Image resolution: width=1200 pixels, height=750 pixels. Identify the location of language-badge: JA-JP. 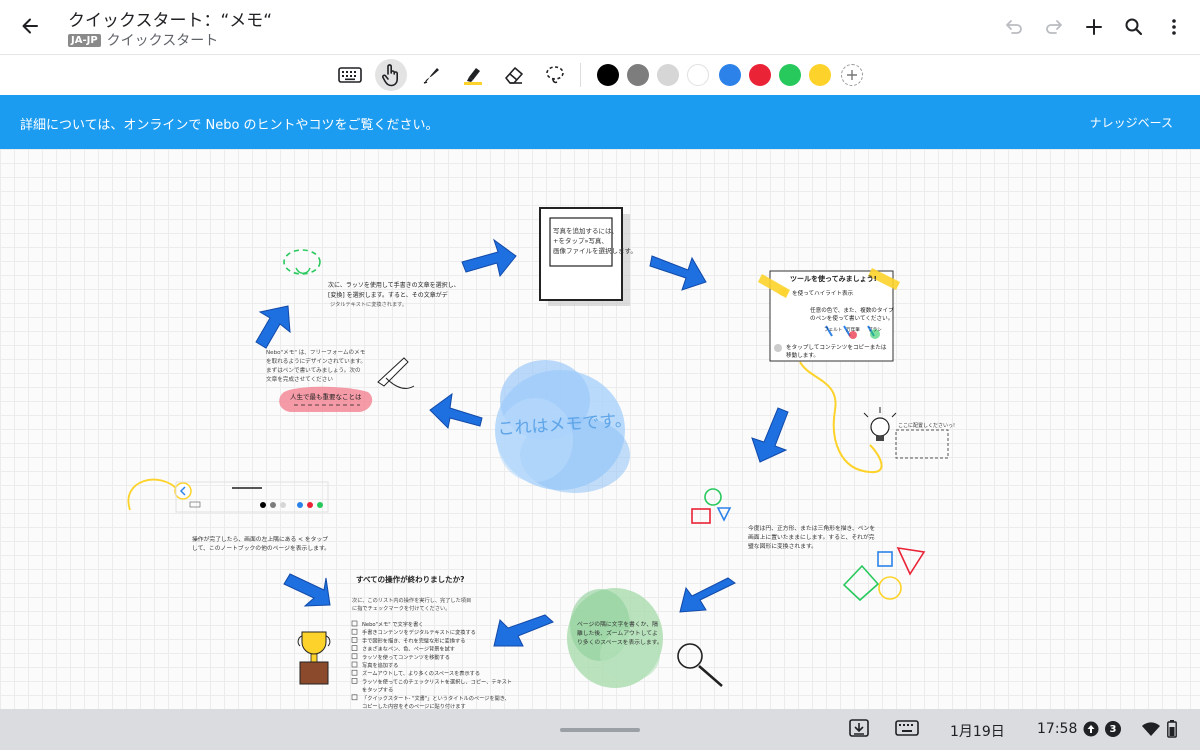
(84, 40).